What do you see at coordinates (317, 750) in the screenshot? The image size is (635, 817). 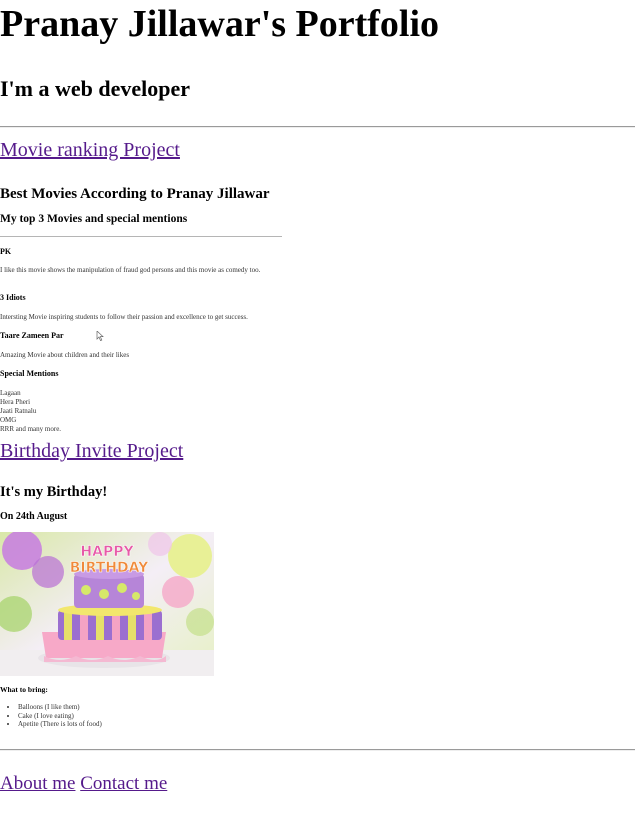 I see `divider-bottom` at bounding box center [317, 750].